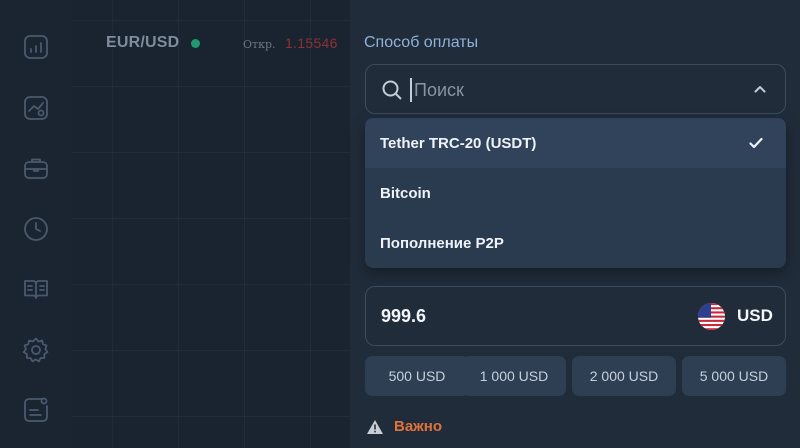 The image size is (800, 448). Describe the element at coordinates (195, 43) in the screenshot. I see `market-status-dot` at that location.